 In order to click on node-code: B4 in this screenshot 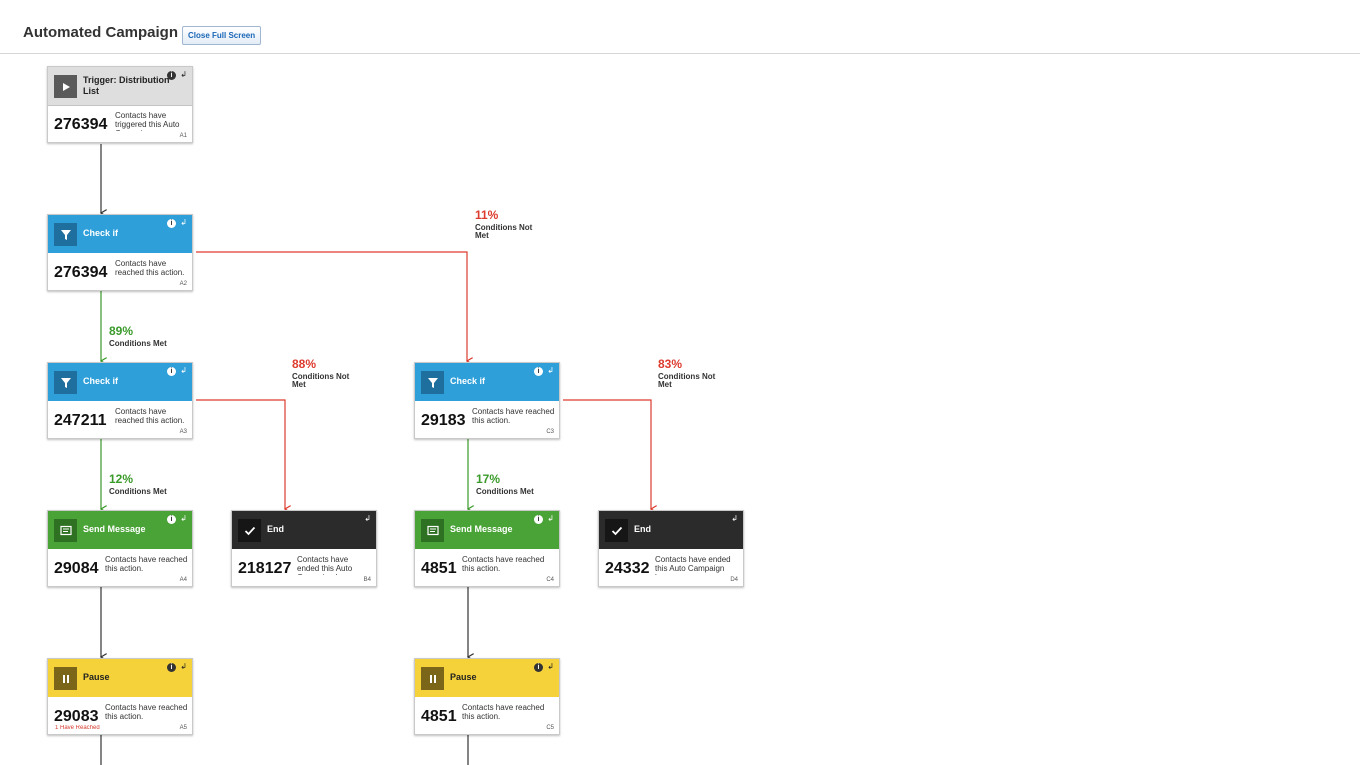, I will do `click(367, 580)`.